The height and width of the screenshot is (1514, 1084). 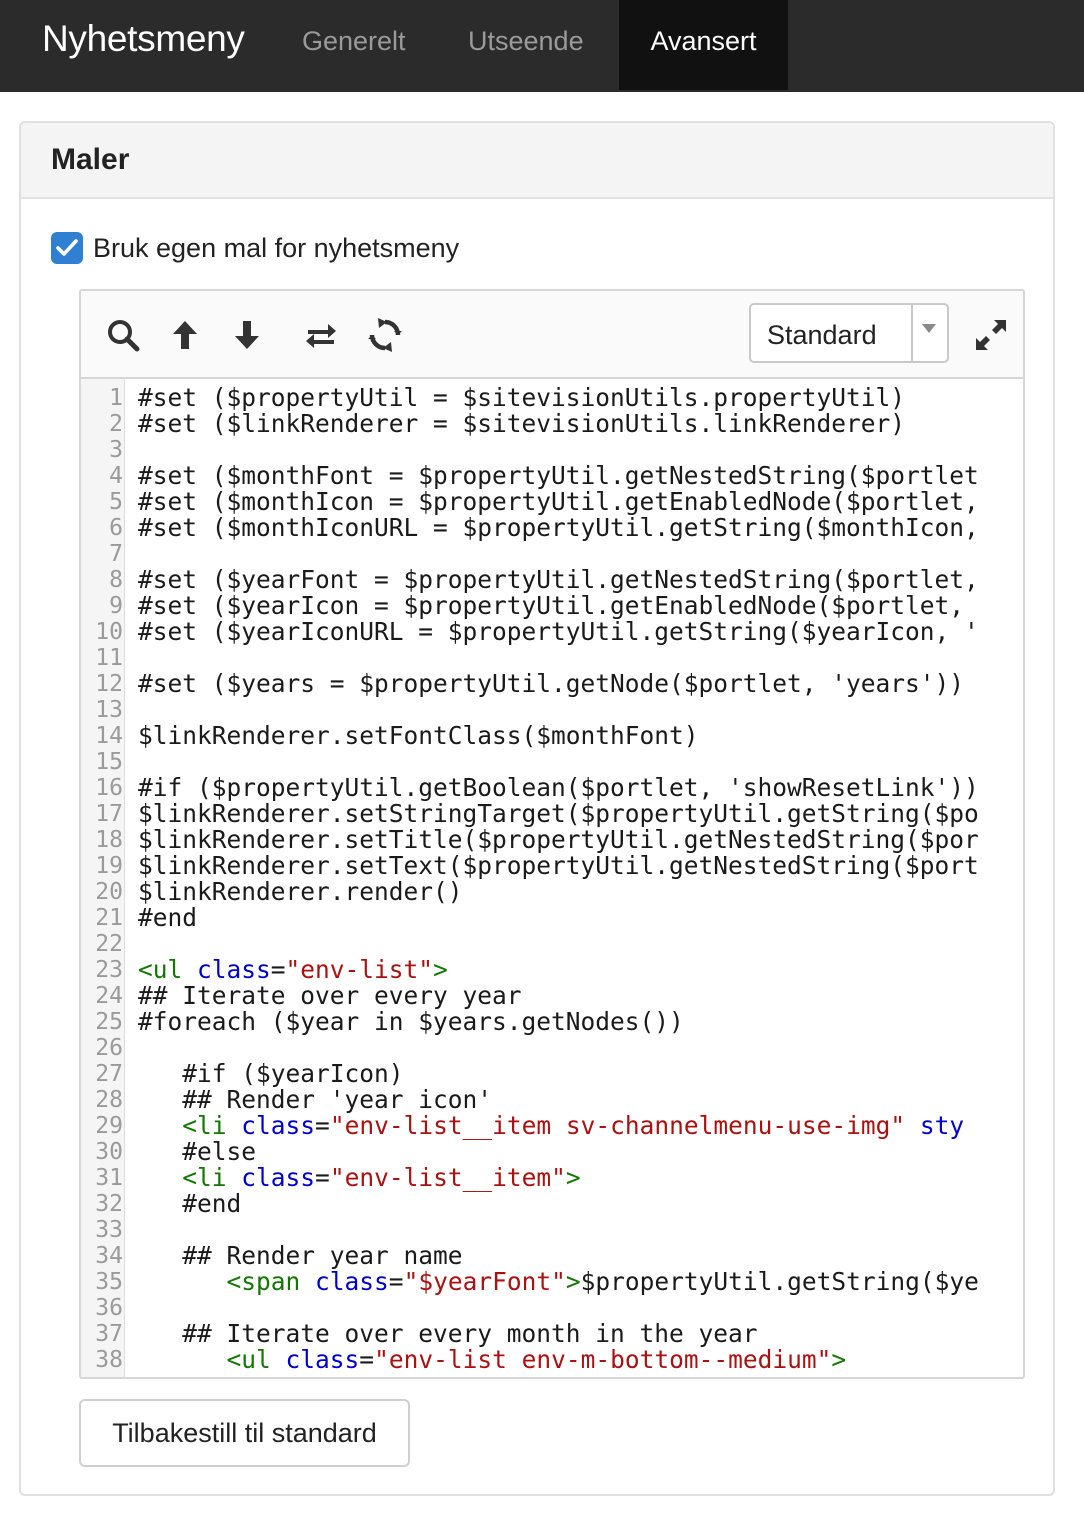 I want to click on tab-utseende: Utseende, so click(x=526, y=45).